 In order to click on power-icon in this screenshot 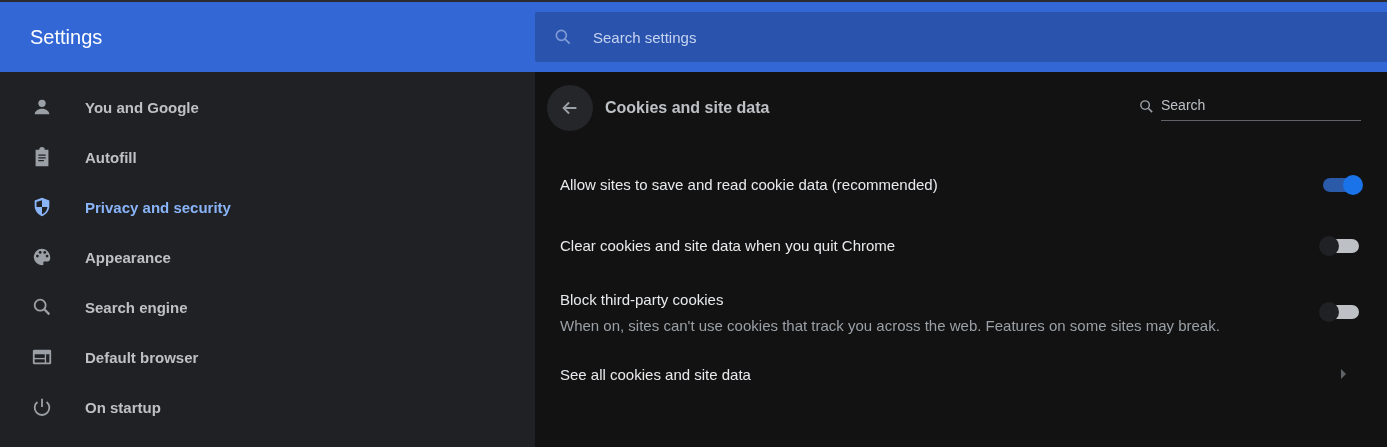, I will do `click(42, 407)`.